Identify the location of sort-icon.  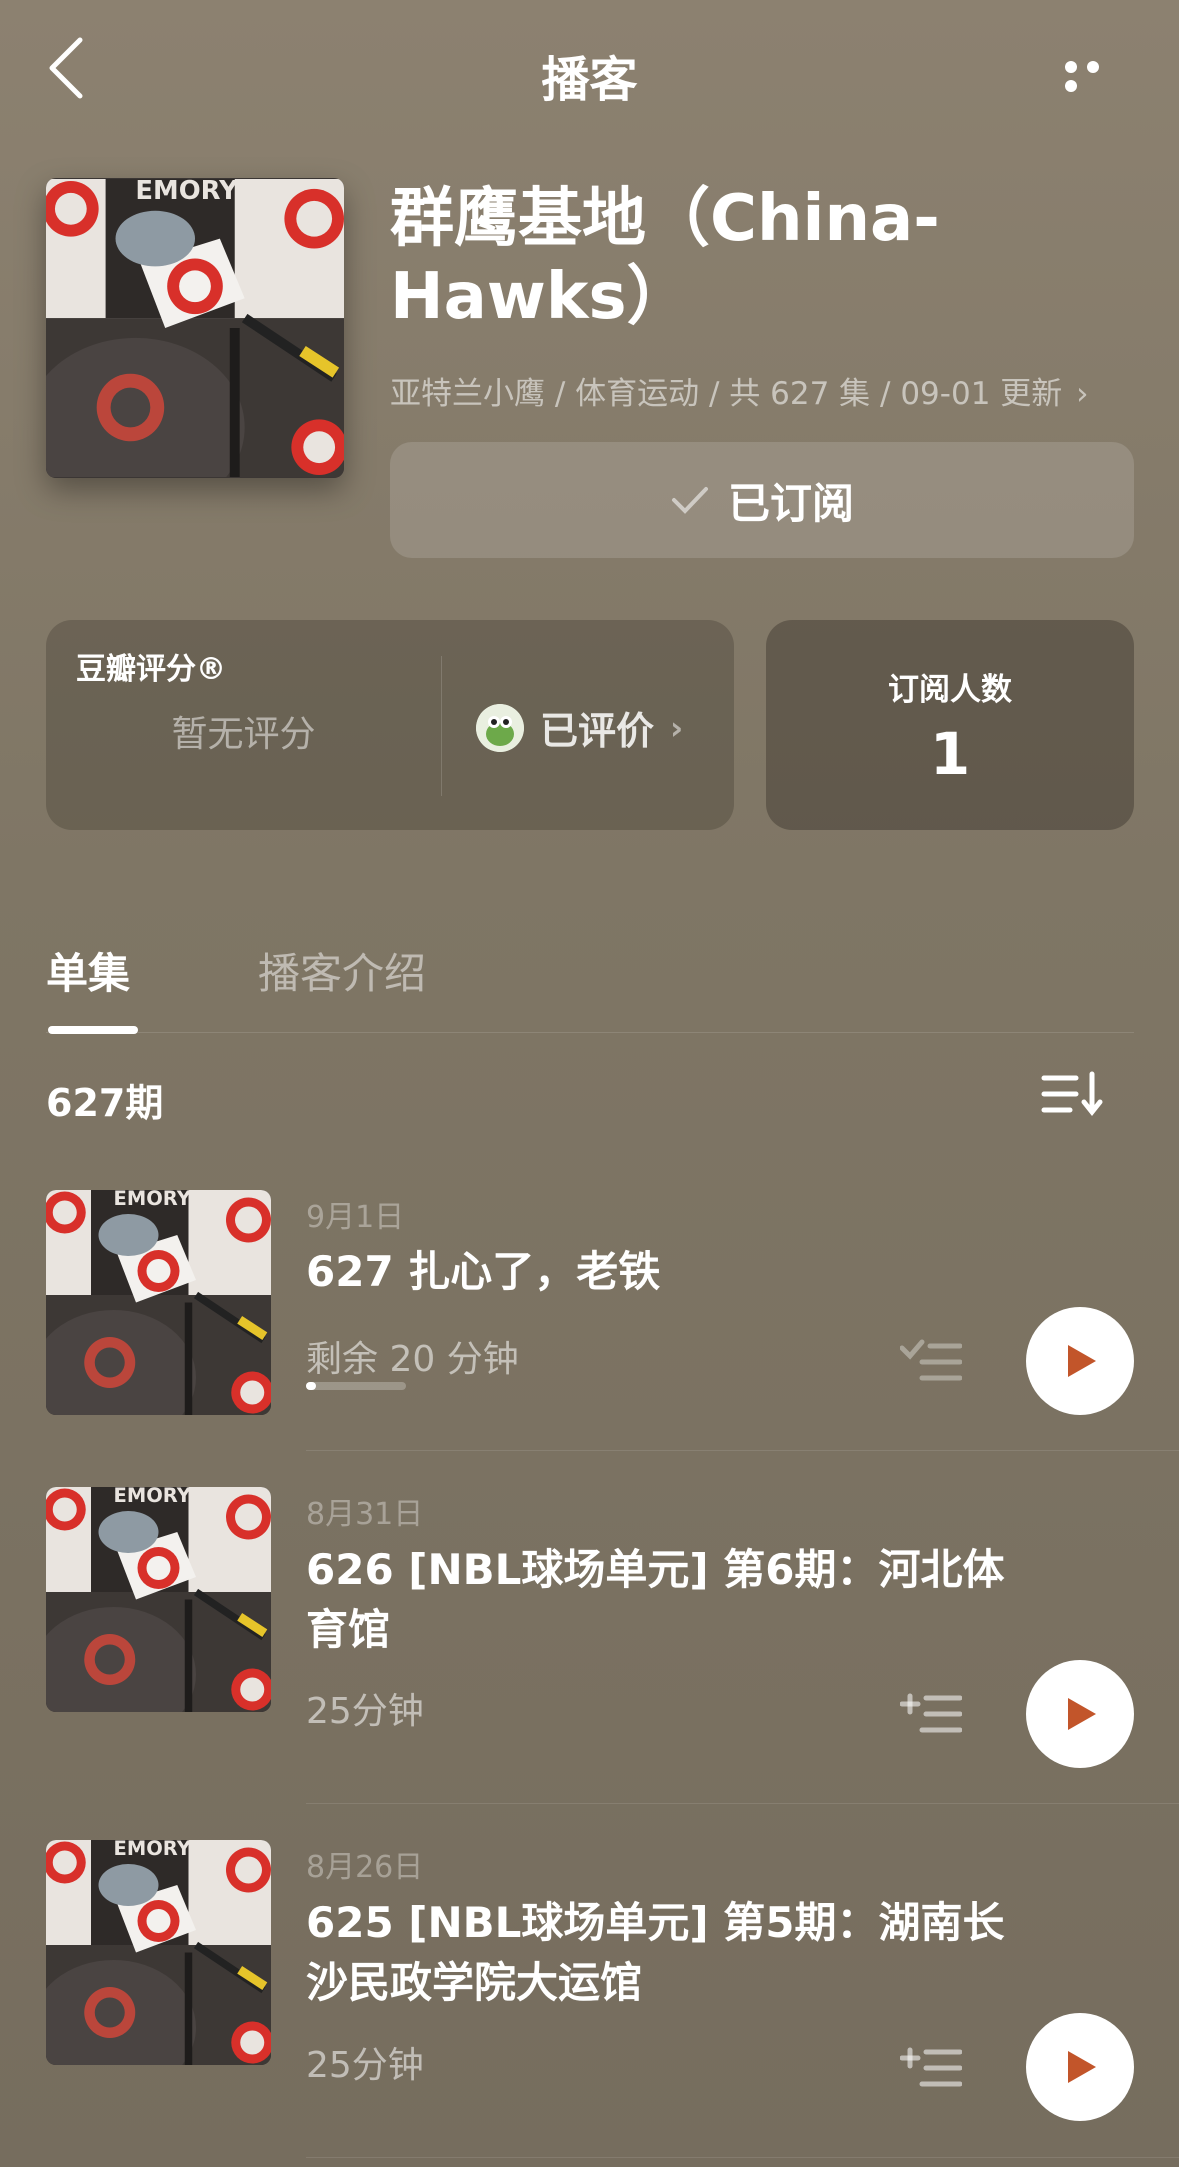
(1073, 1094).